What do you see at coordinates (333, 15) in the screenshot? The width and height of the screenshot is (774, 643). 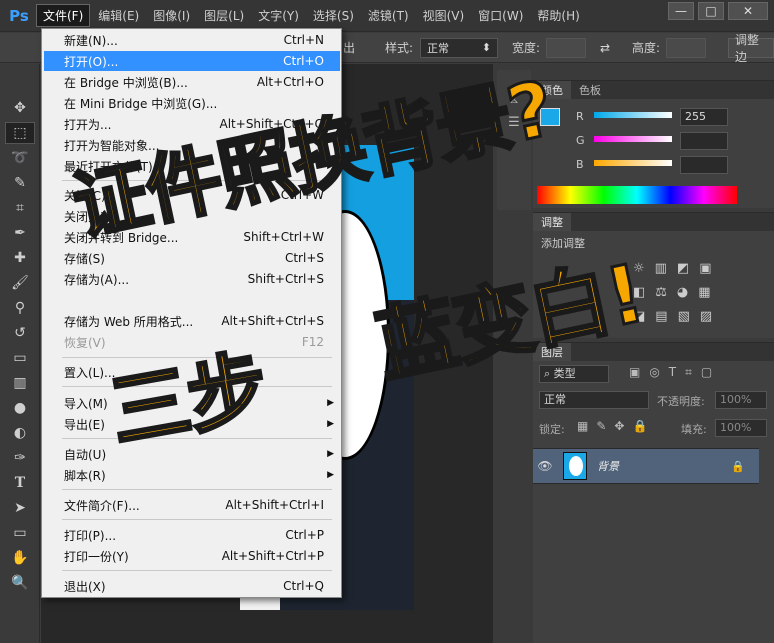 I see `menu-select: 选择(S)` at bounding box center [333, 15].